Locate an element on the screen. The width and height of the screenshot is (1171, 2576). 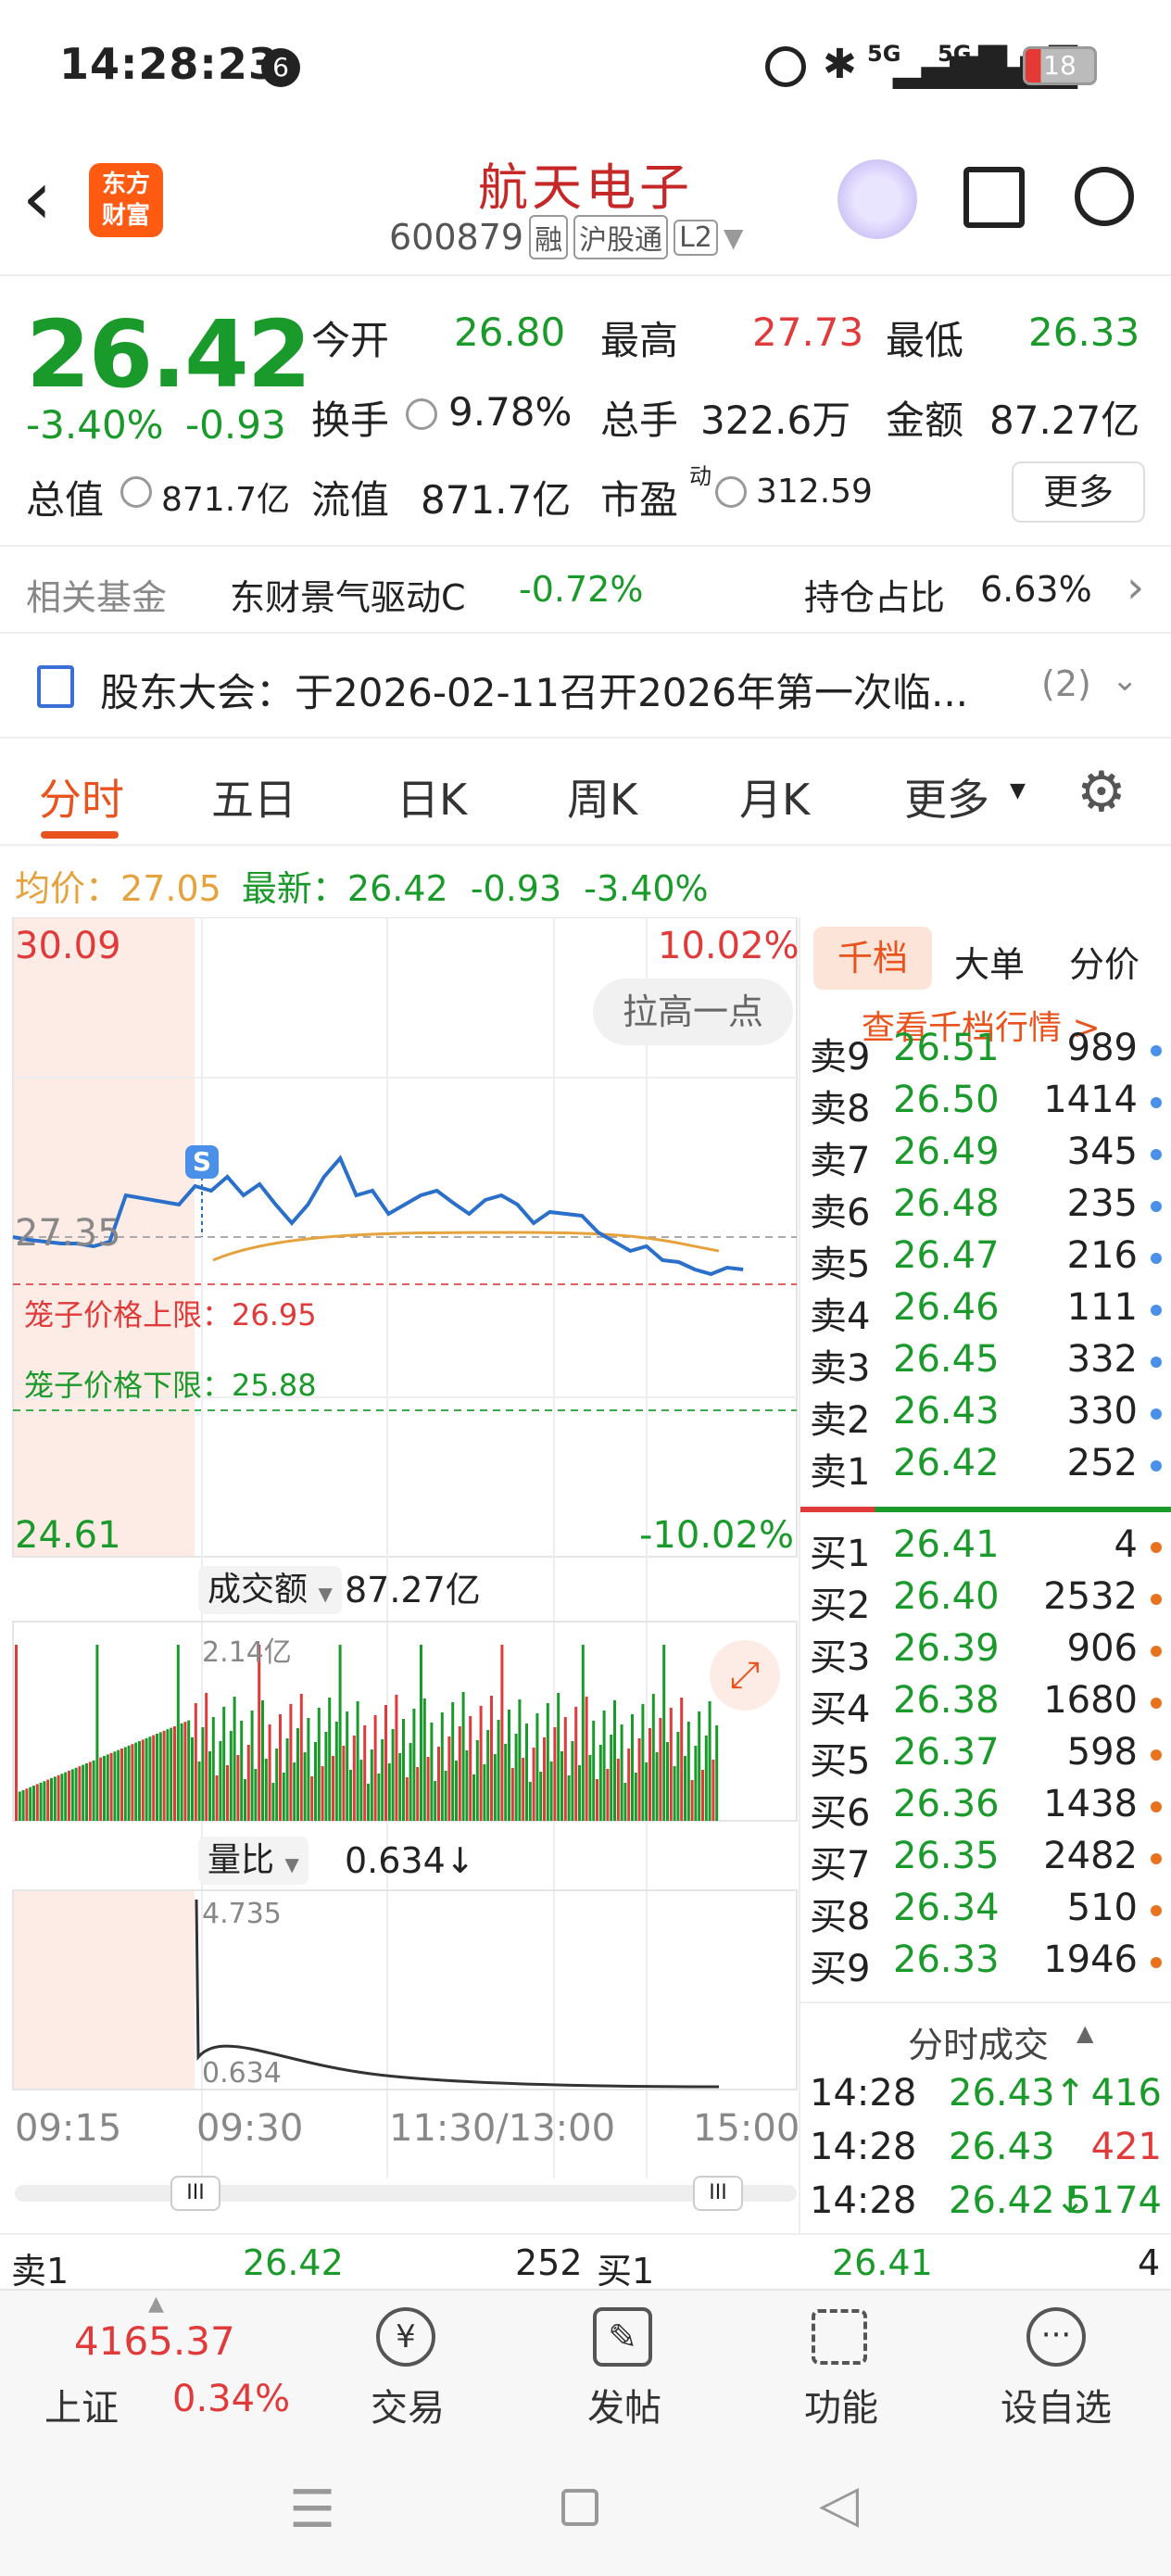
slider-handle-right: III is located at coordinates (718, 2193).